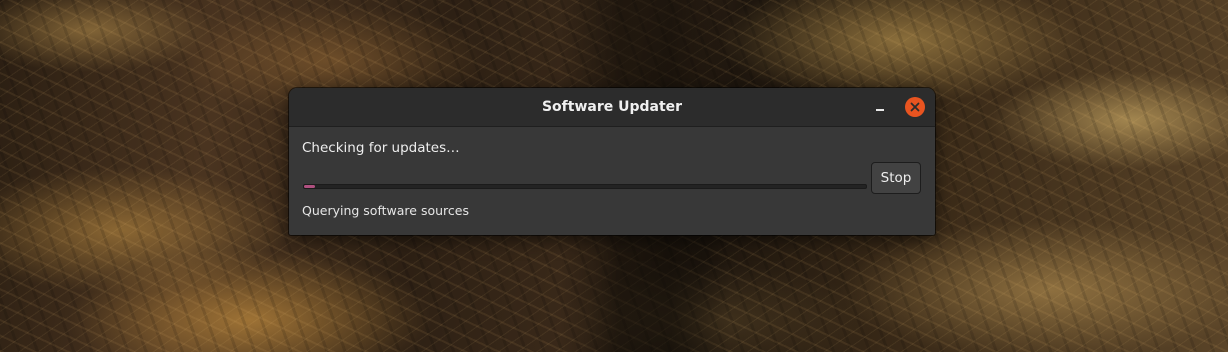  I want to click on close-icon, so click(915, 107).